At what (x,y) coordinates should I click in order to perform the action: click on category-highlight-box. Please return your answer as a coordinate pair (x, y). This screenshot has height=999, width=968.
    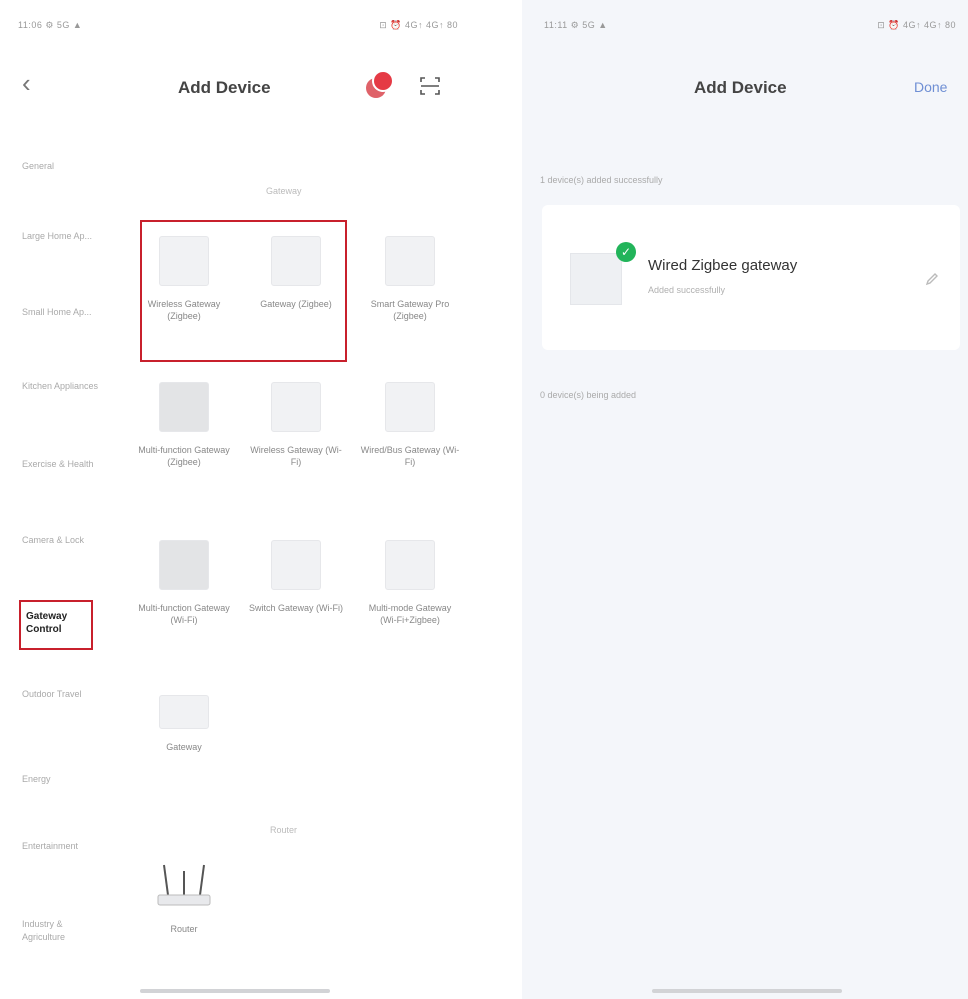
    Looking at the image, I should click on (56, 625).